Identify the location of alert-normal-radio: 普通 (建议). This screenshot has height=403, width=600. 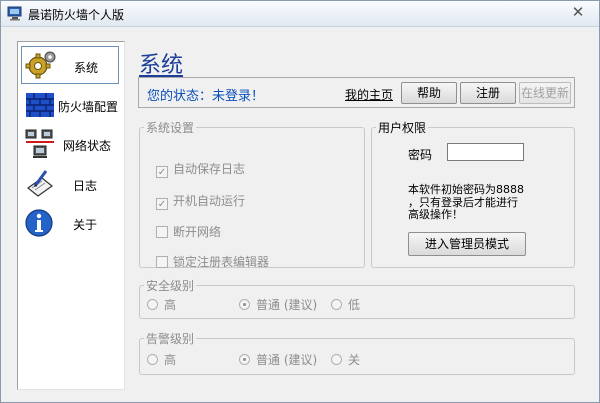
(278, 359).